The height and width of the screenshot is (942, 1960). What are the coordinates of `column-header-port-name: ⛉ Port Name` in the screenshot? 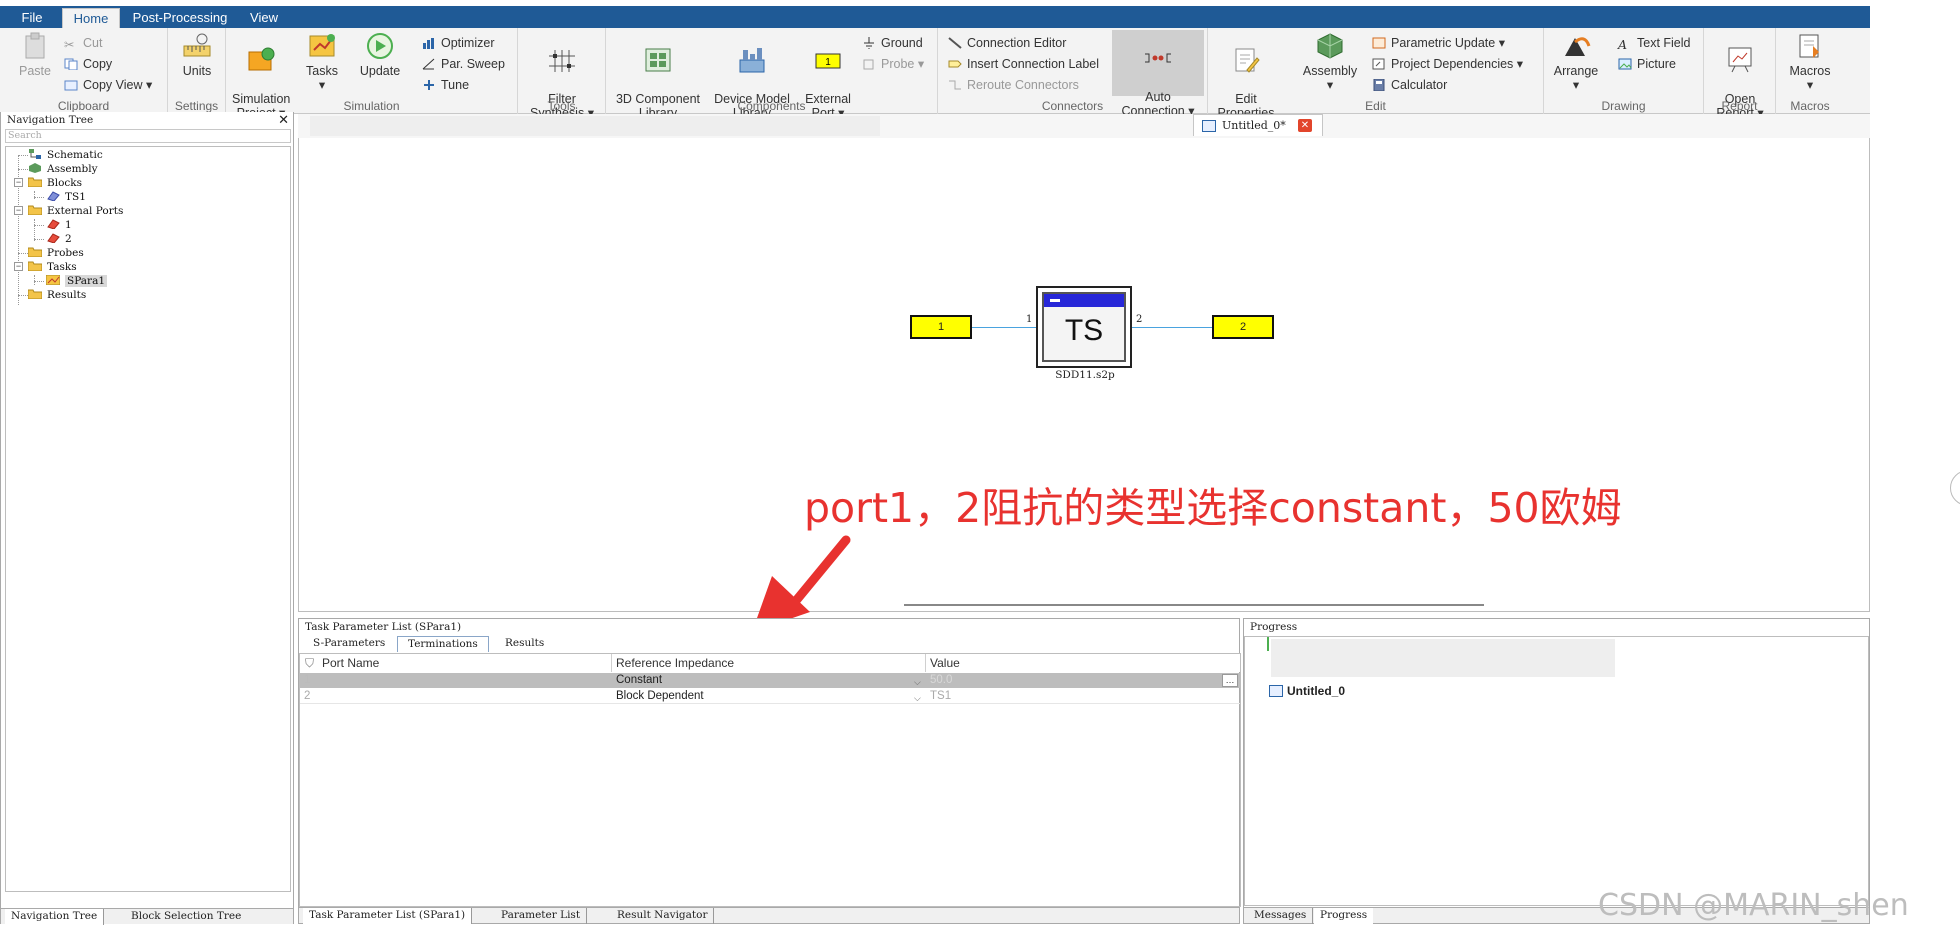 It's located at (456, 663).